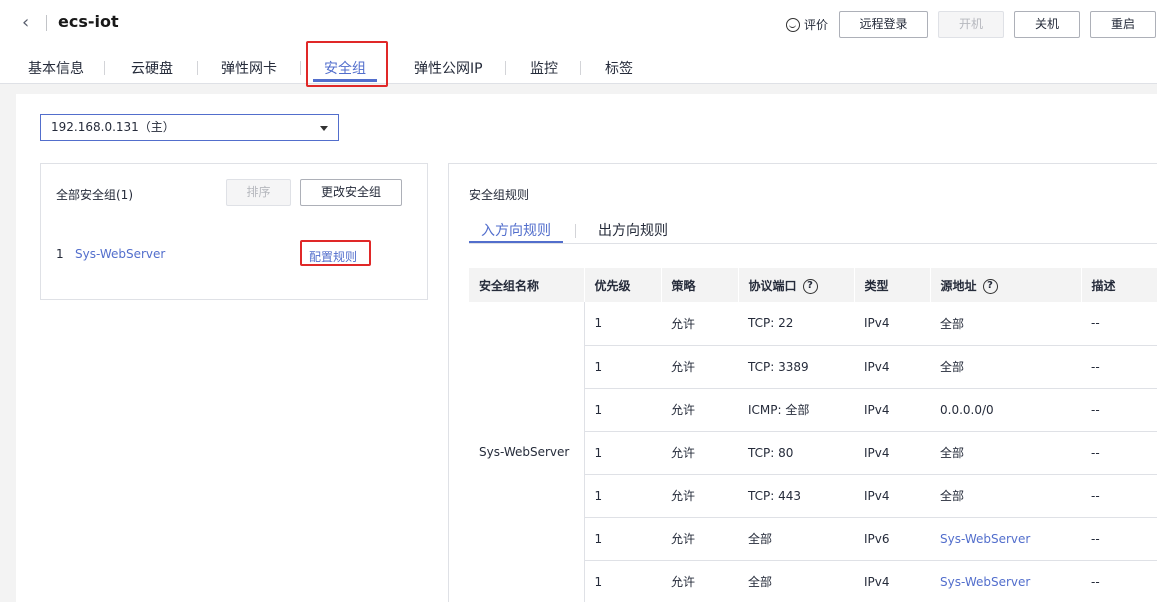  What do you see at coordinates (1119, 285) in the screenshot?
I see `col-header-description: 描述` at bounding box center [1119, 285].